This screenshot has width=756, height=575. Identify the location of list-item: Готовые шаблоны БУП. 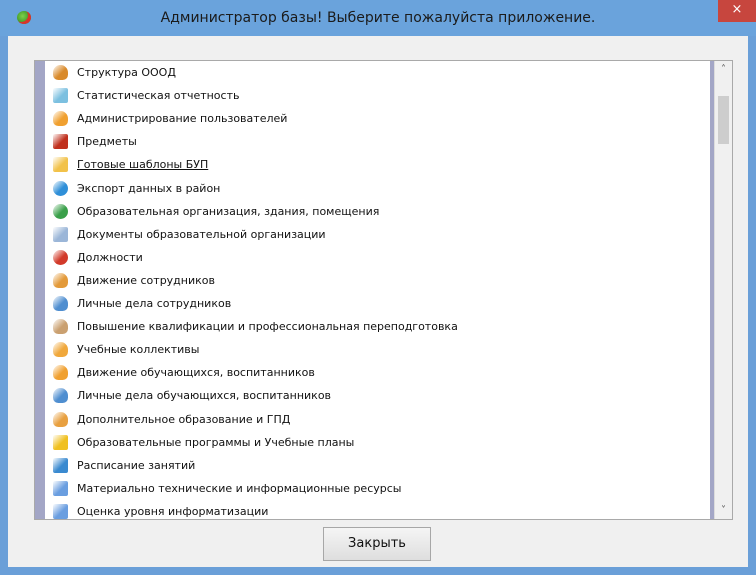
(377, 164).